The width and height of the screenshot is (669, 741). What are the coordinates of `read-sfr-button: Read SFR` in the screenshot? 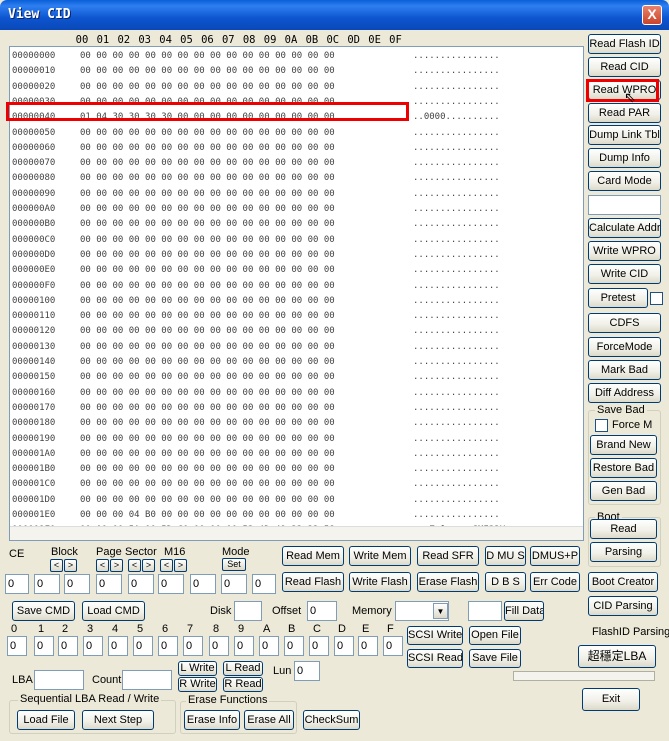 It's located at (448, 556).